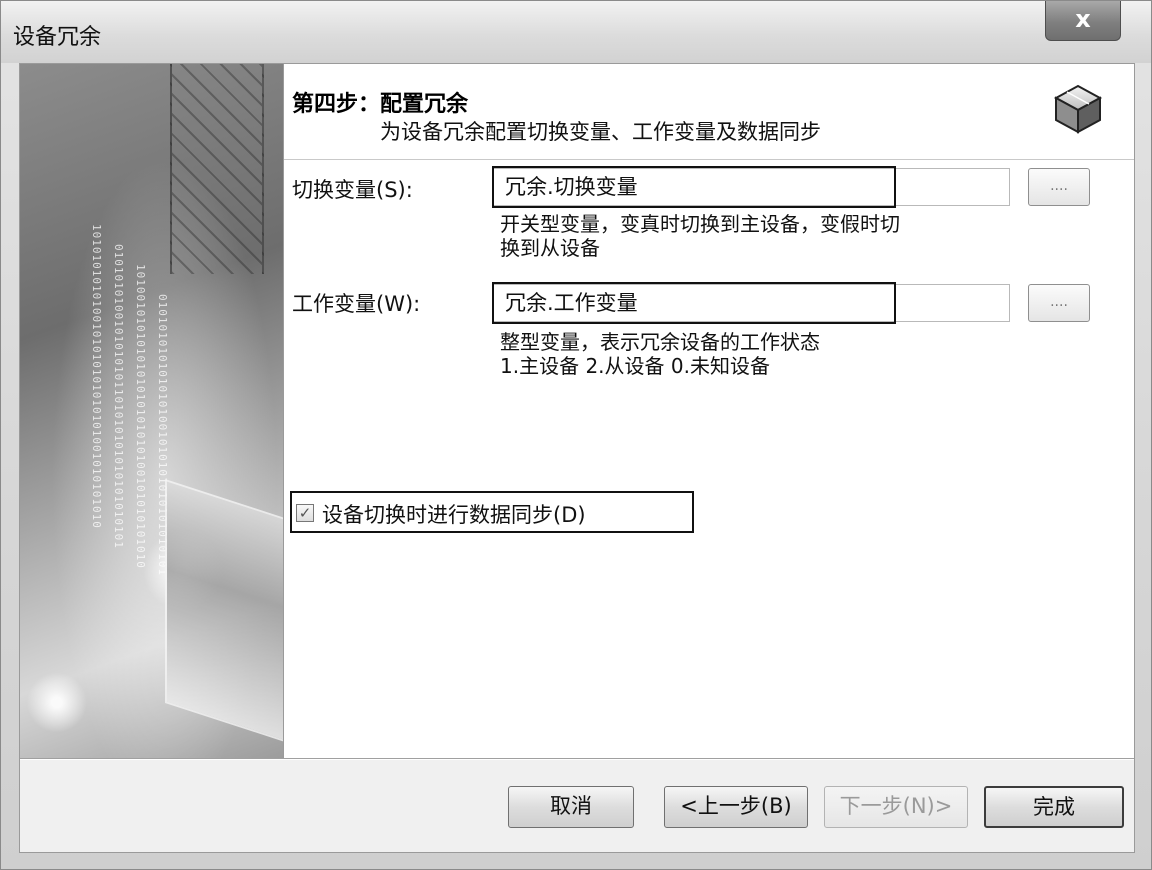 The image size is (1152, 870). What do you see at coordinates (356, 304) in the screenshot?
I see `work-variable-label: 工作变量(W):` at bounding box center [356, 304].